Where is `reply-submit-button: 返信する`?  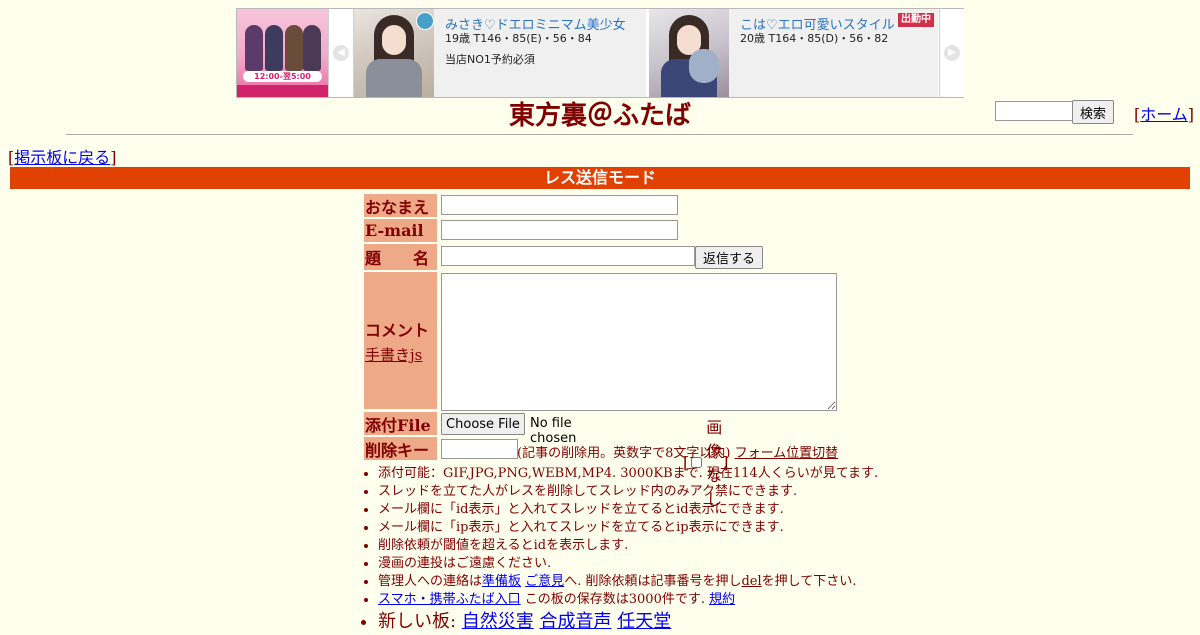
reply-submit-button: 返信する is located at coordinates (729, 257).